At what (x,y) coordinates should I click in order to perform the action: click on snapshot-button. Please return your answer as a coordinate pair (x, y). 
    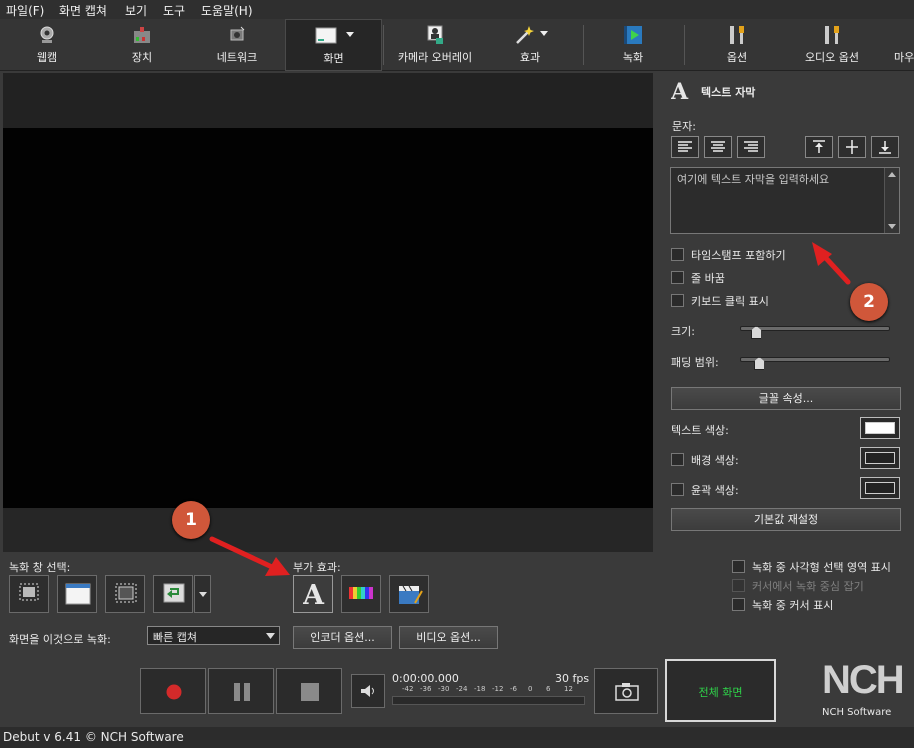
    Looking at the image, I should click on (626, 691).